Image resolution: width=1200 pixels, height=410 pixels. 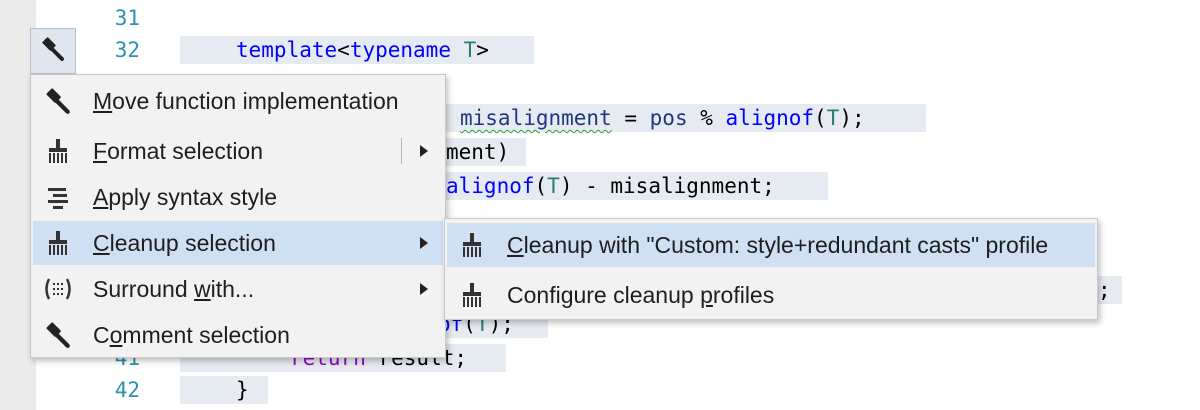 I want to click on menu-item-label: Cleanup selection, so click(x=184, y=242).